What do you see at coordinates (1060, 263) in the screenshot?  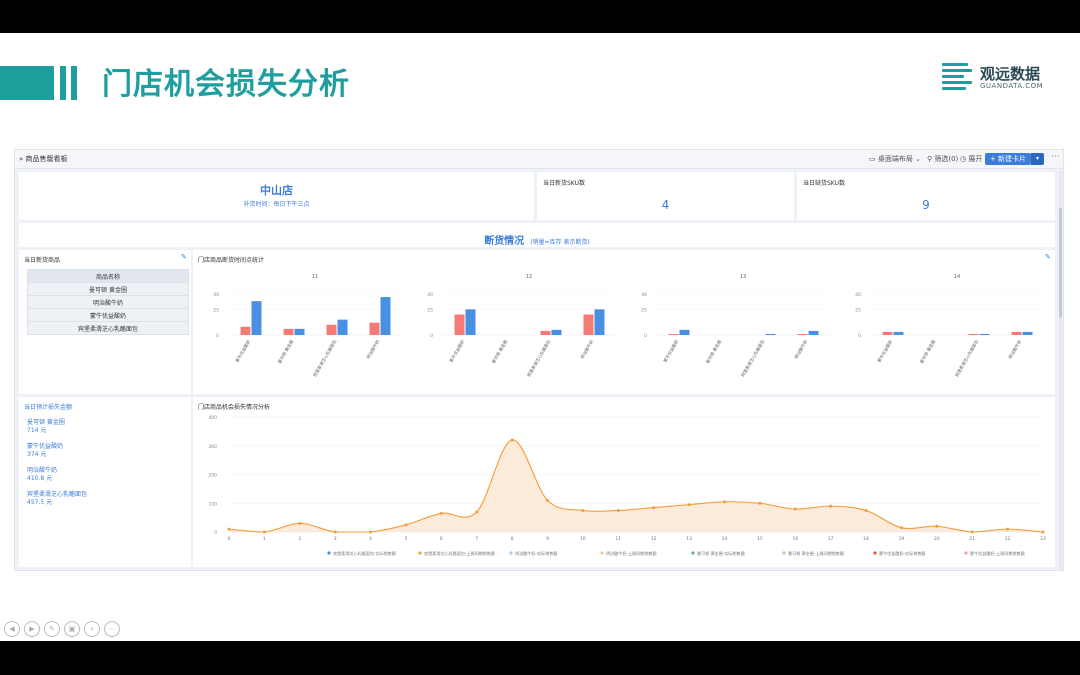 I see `scrollbar-thumb` at bounding box center [1060, 263].